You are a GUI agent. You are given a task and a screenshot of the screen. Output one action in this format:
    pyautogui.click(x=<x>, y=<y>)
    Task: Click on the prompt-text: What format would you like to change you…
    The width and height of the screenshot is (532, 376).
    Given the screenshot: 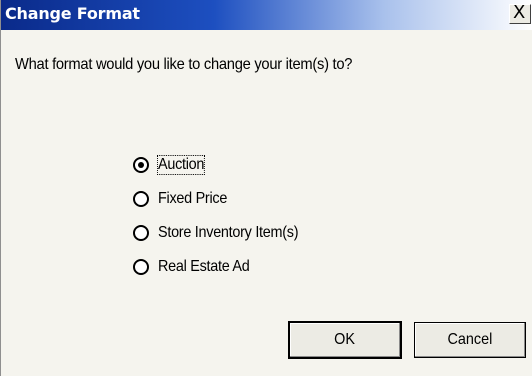 What is the action you would take?
    pyautogui.click(x=184, y=64)
    